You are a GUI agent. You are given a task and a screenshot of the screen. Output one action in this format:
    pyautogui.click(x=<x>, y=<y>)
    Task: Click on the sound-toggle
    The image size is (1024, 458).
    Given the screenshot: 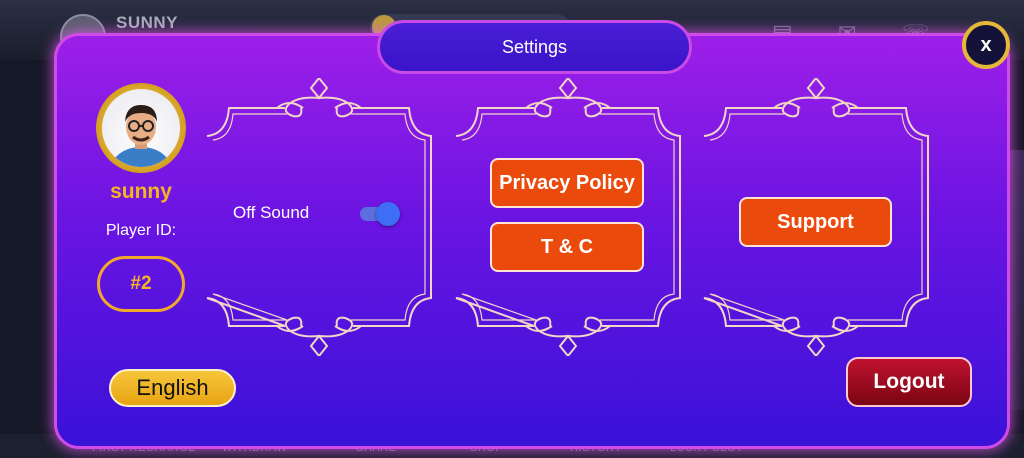 What is the action you would take?
    pyautogui.click(x=380, y=214)
    